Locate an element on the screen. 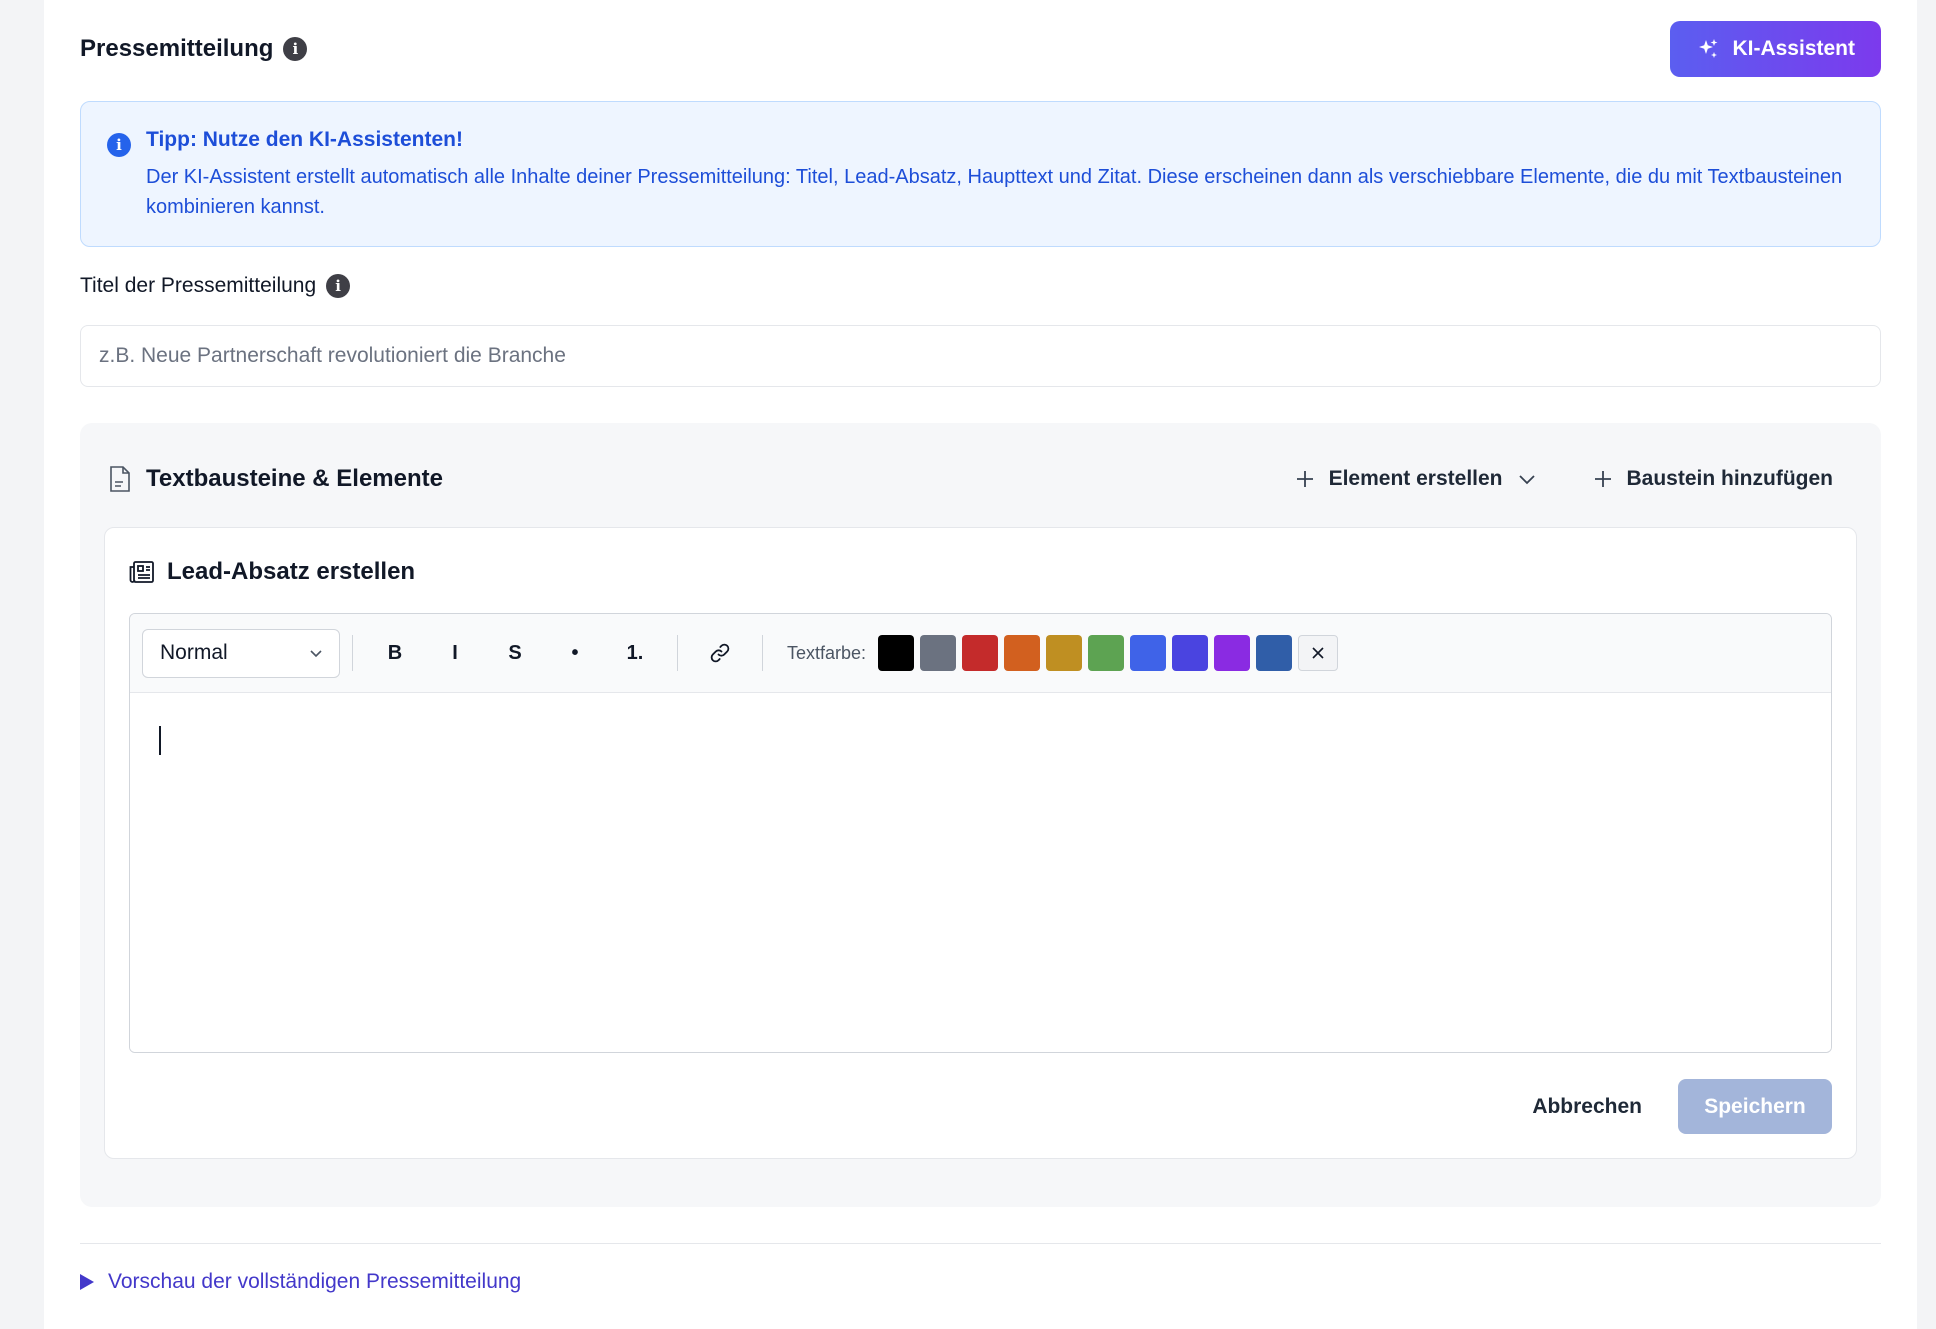 The height and width of the screenshot is (1329, 1936). header: Pressemitteilung i KI-Assistent is located at coordinates (980, 49).